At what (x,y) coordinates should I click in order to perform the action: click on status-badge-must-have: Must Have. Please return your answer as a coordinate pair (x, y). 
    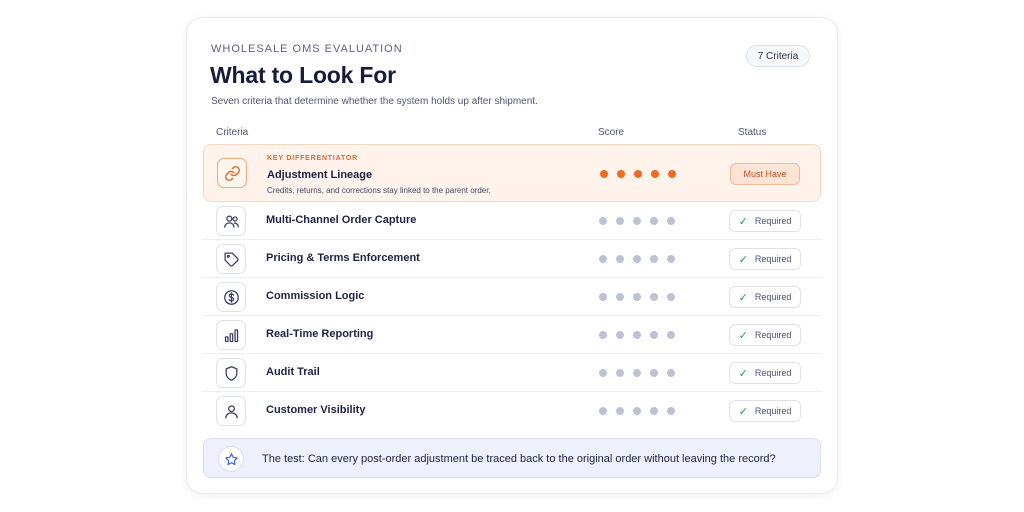
    Looking at the image, I should click on (765, 174).